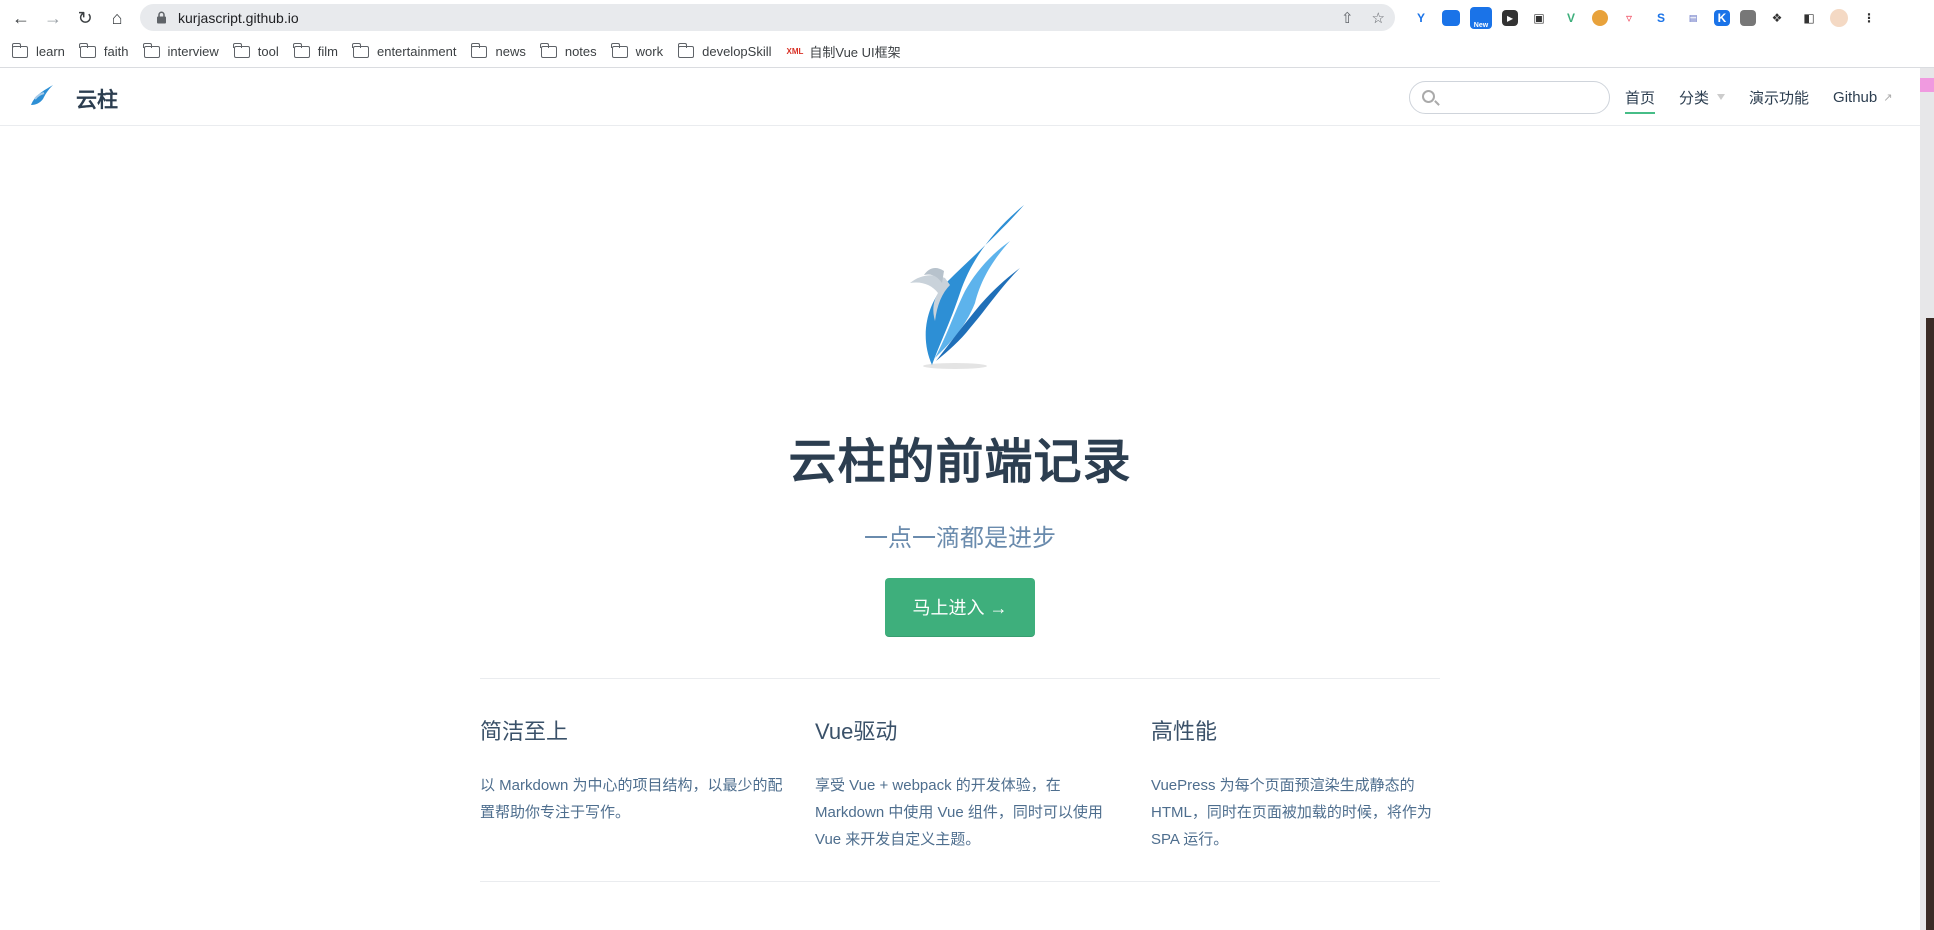  What do you see at coordinates (1694, 98) in the screenshot?
I see `nav-category-label: 分类` at bounding box center [1694, 98].